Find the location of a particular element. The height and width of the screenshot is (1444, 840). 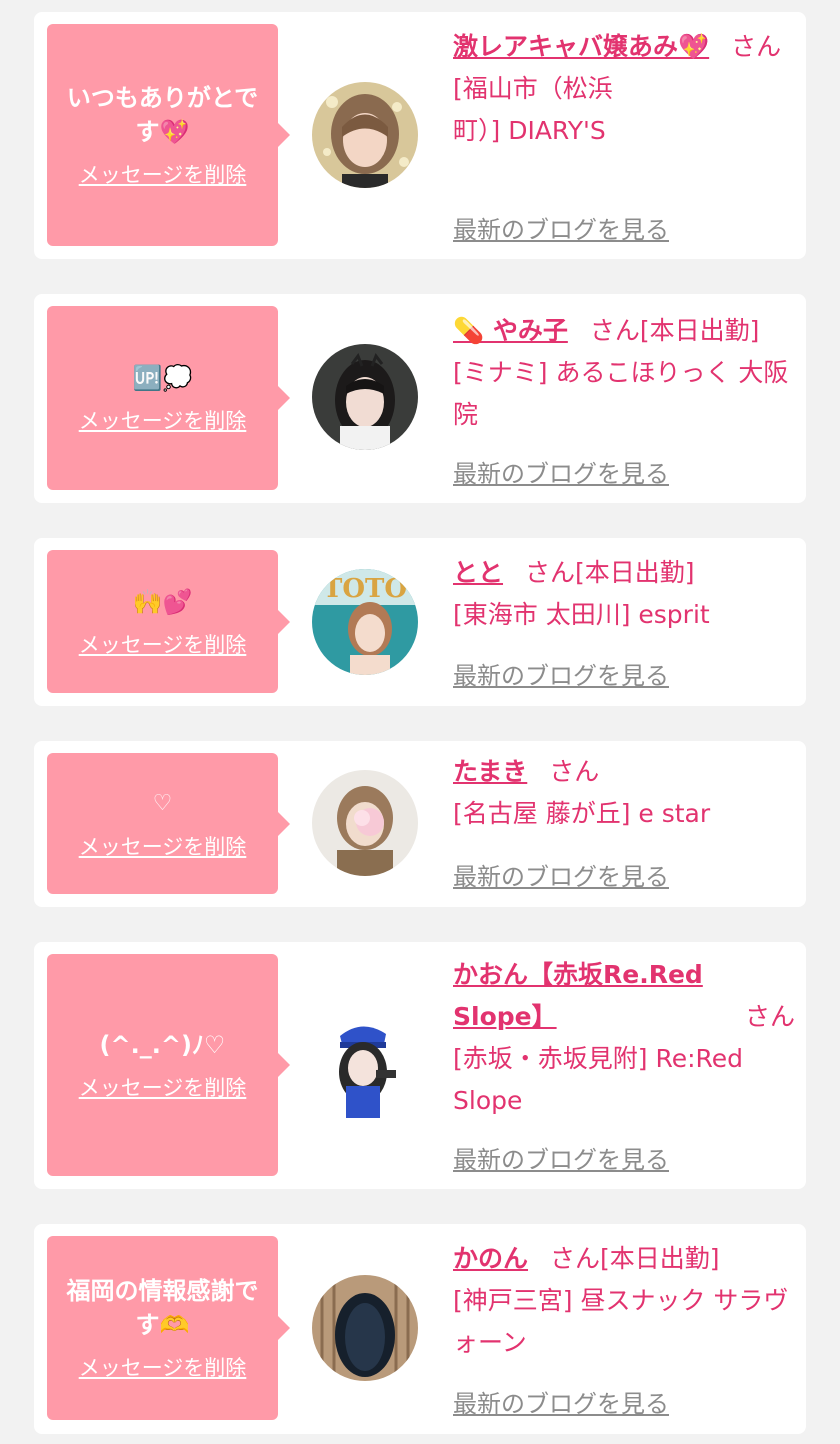

svg-text: TOTO is located at coordinates (365, 589).